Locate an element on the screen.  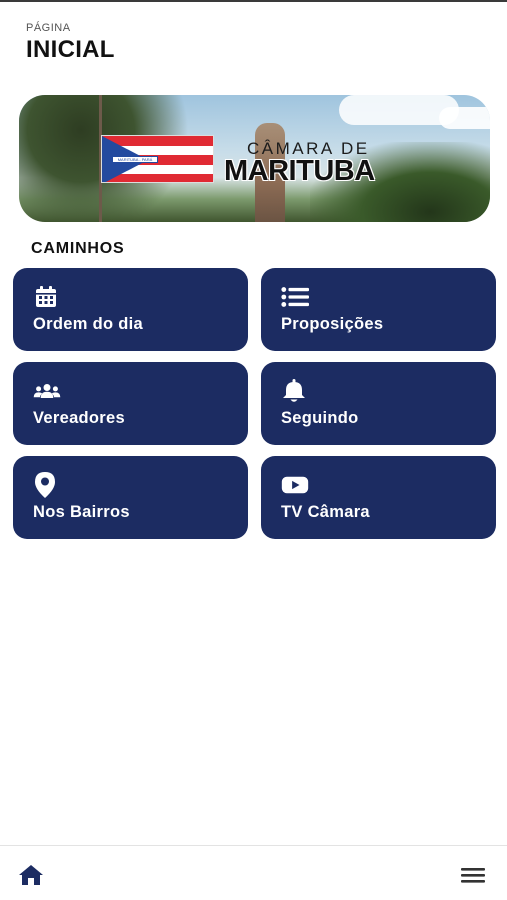
tile-label: Proposições is located at coordinates (332, 324).